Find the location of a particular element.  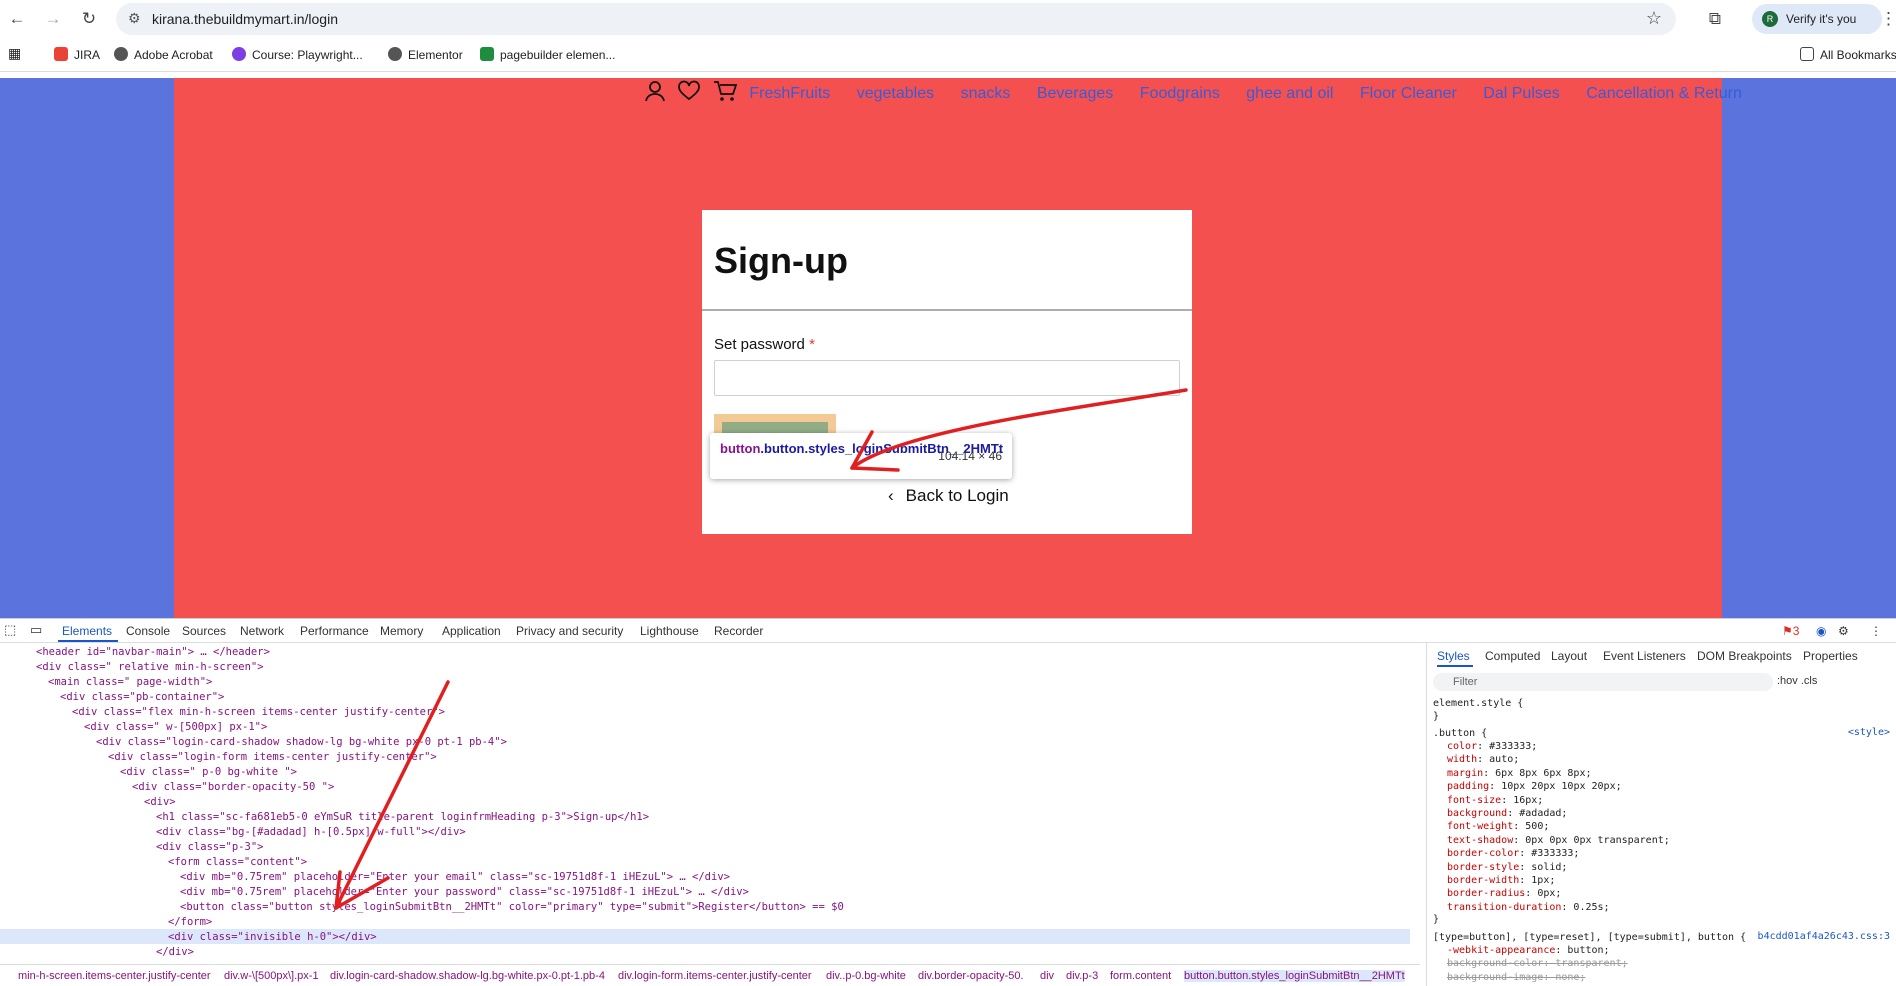

nav-link-floor-cleaner: Floor Cleaner is located at coordinates (1408, 94).